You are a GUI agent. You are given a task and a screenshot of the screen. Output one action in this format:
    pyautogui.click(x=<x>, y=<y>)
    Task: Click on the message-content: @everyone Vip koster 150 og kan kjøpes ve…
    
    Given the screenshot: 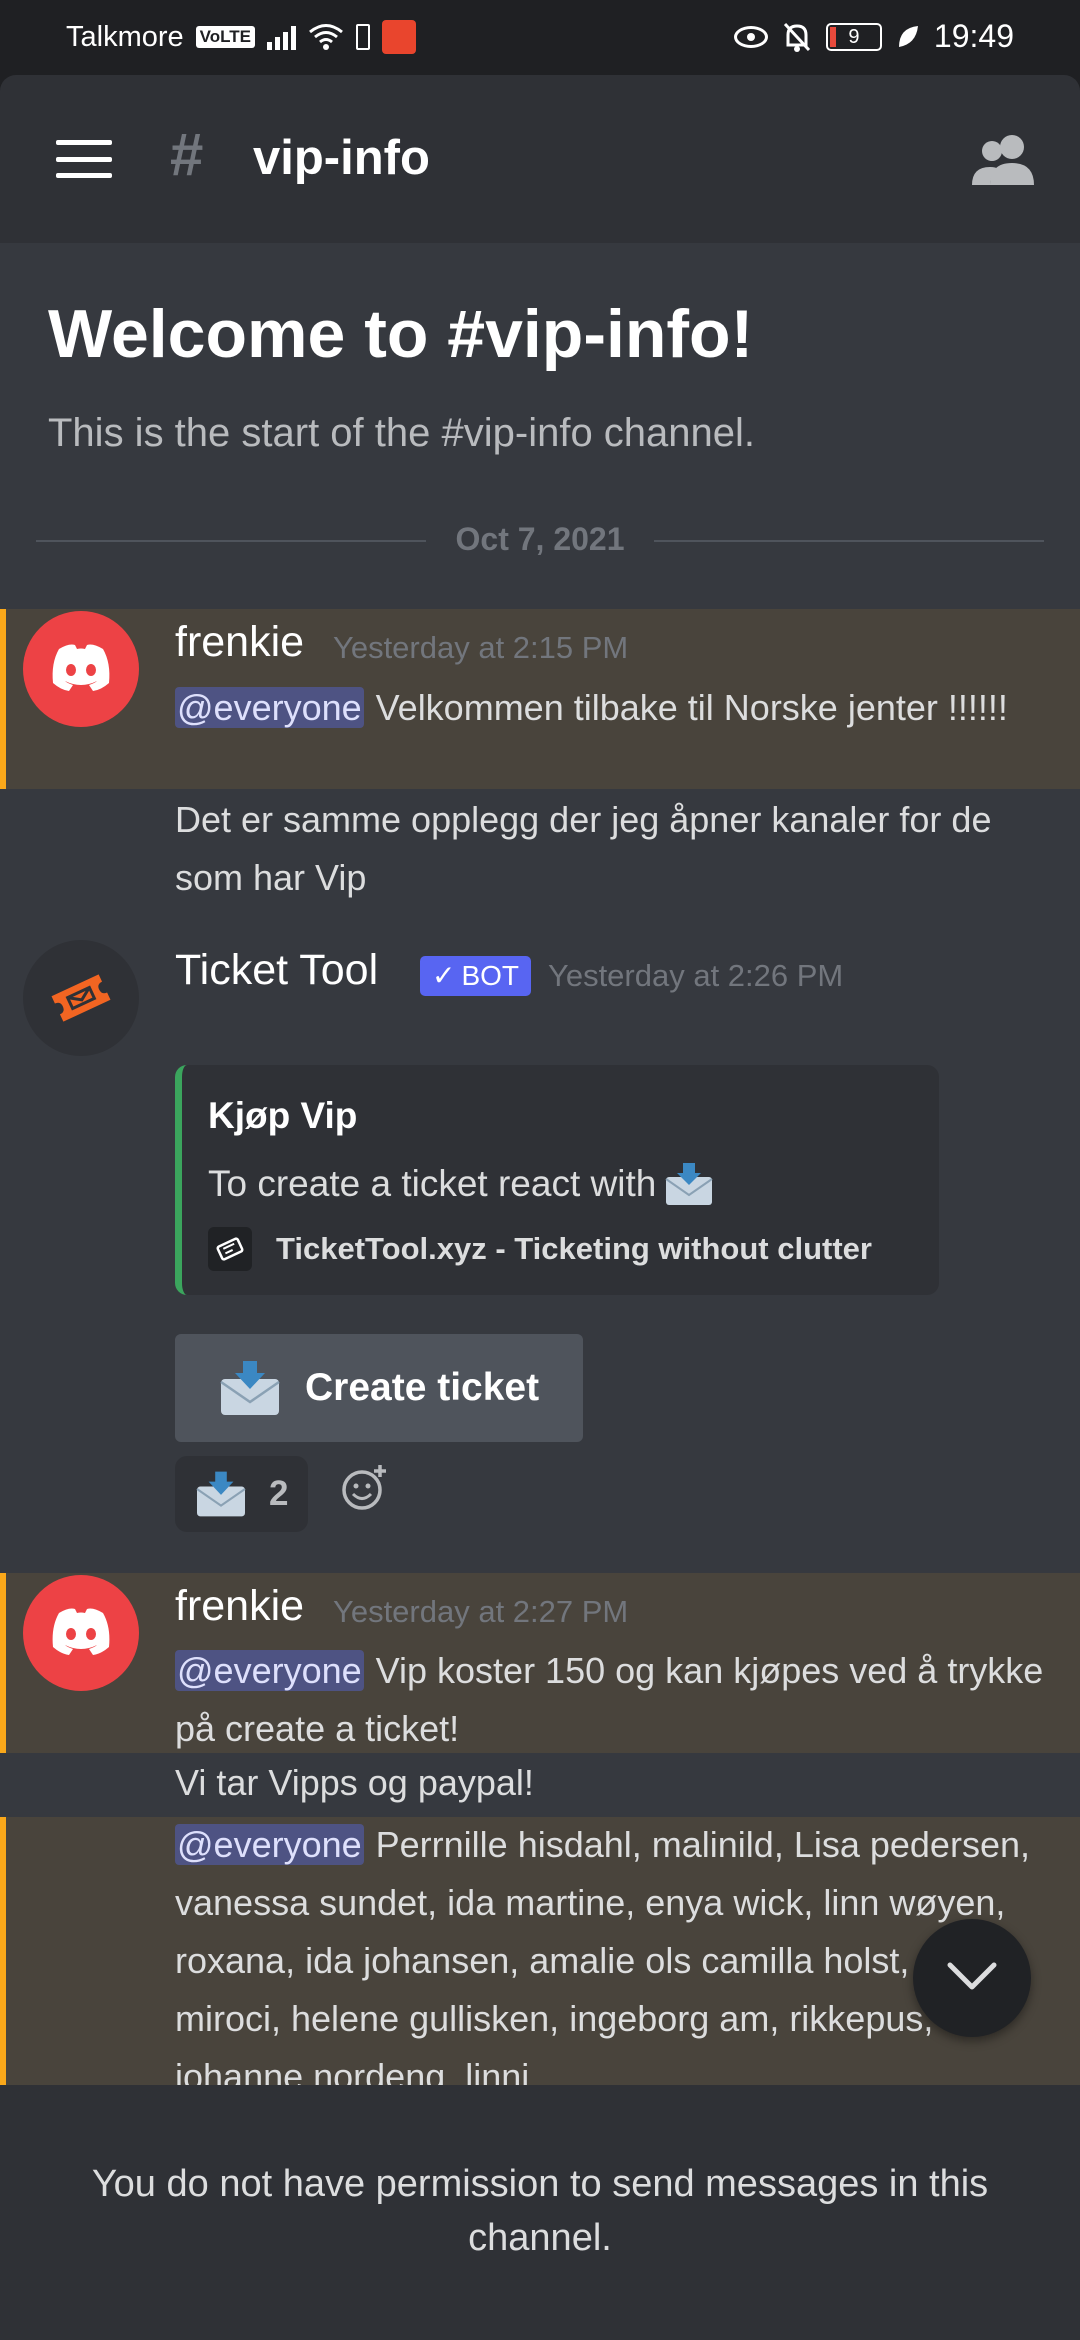 What is the action you would take?
    pyautogui.click(x=620, y=1700)
    